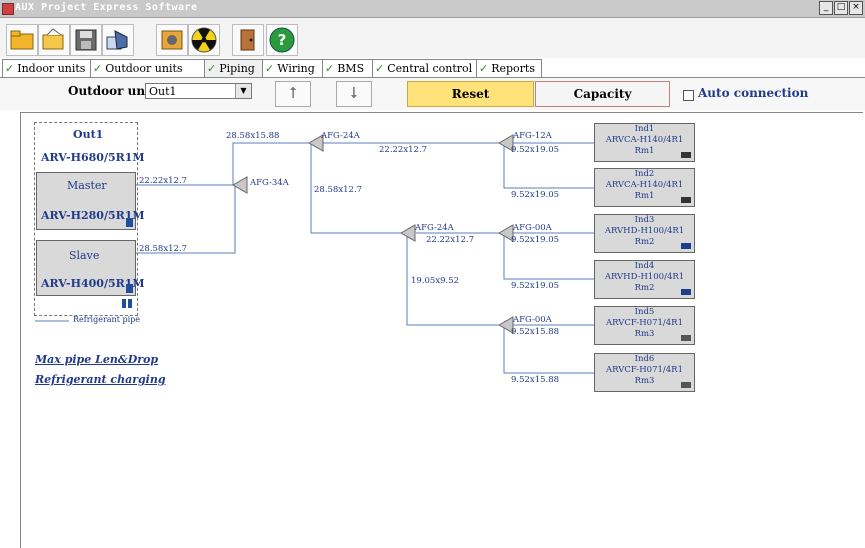 The width and height of the screenshot is (865, 548). I want to click on reset-button: Reset, so click(470, 94).